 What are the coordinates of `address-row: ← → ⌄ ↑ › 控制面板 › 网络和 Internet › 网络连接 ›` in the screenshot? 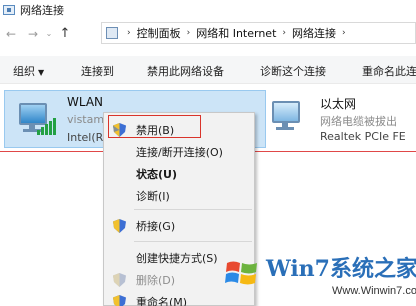 It's located at (208, 33).